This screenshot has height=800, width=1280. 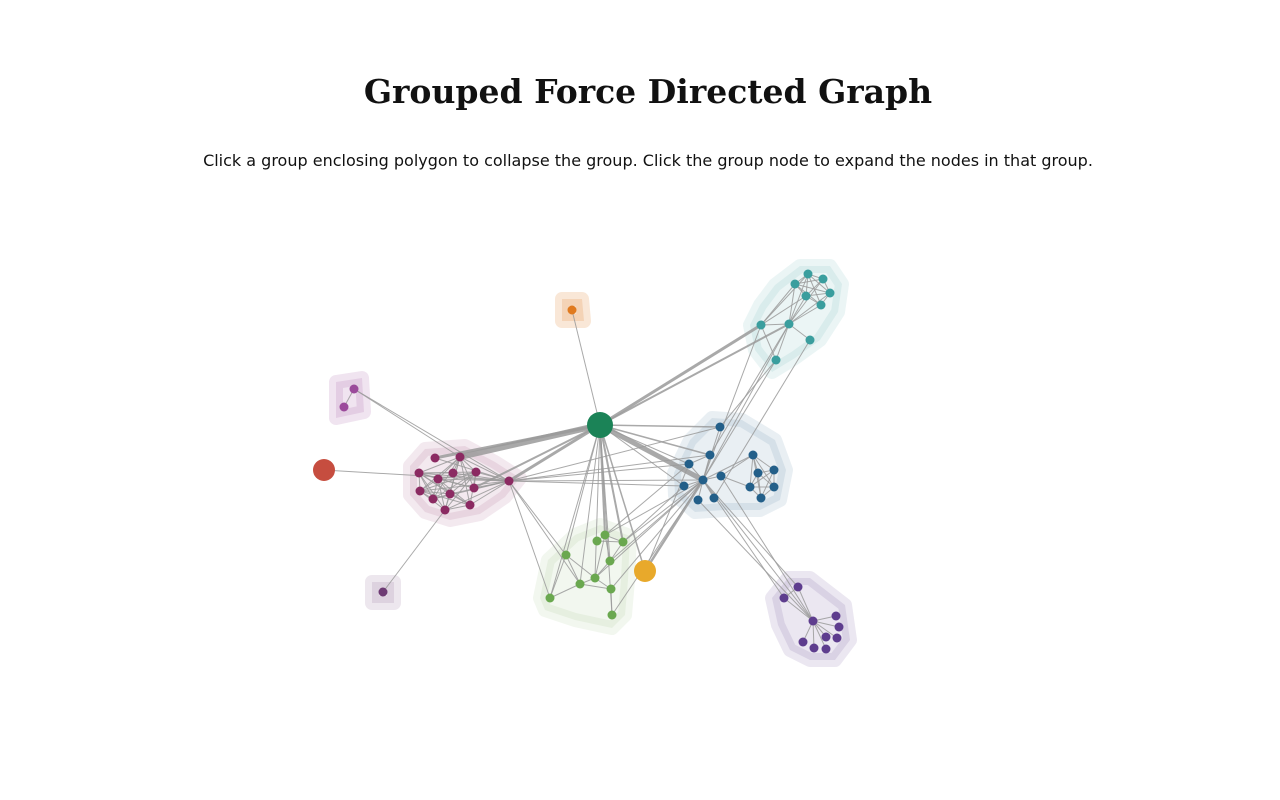 What do you see at coordinates (580, 584) in the screenshot?
I see `node-g7` at bounding box center [580, 584].